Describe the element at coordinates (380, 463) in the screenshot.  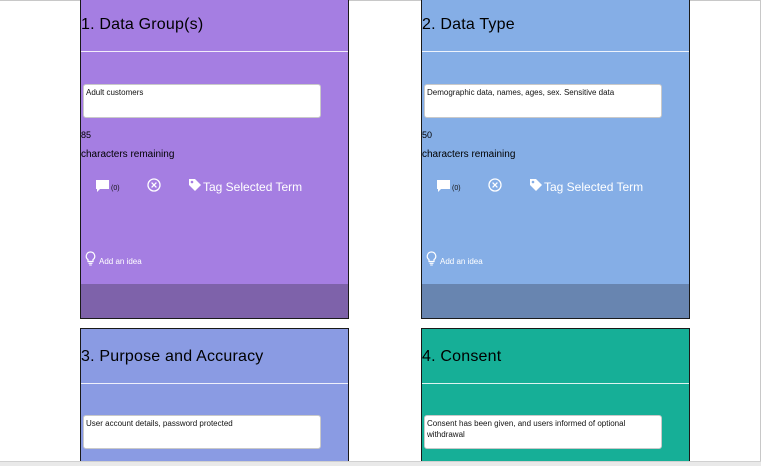
I see `window-bottom-edge` at that location.